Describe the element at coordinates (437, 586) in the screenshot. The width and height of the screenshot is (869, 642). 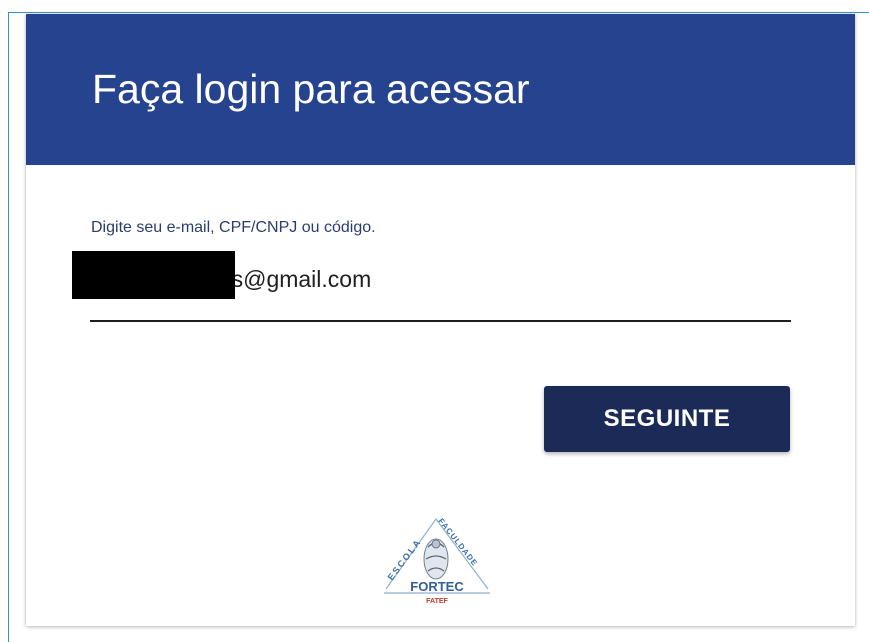
I see `logo-text-fortec: FORTEC` at that location.